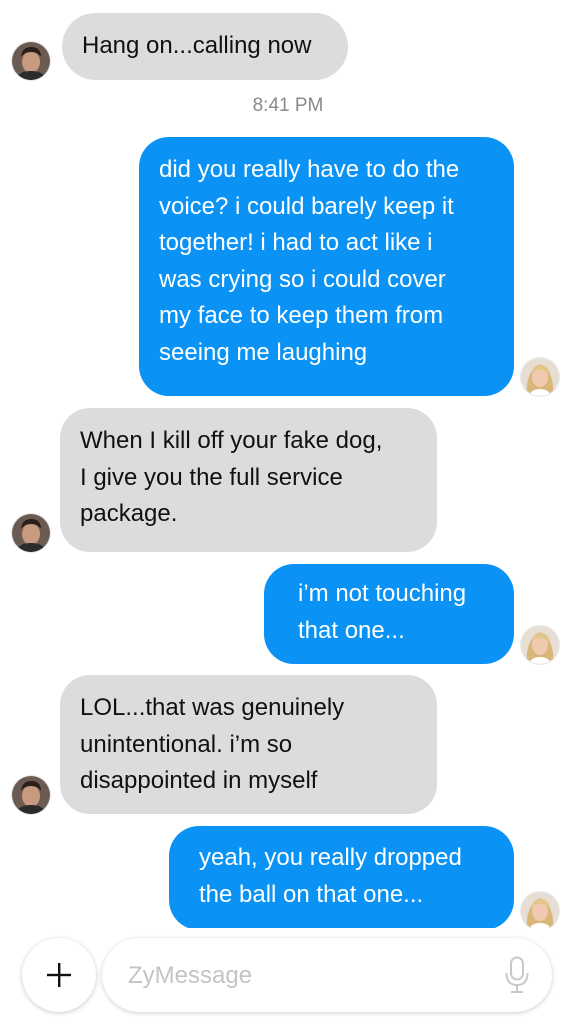 This screenshot has height=1024, width=576. What do you see at coordinates (517, 975) in the screenshot?
I see `microphone-icon` at bounding box center [517, 975].